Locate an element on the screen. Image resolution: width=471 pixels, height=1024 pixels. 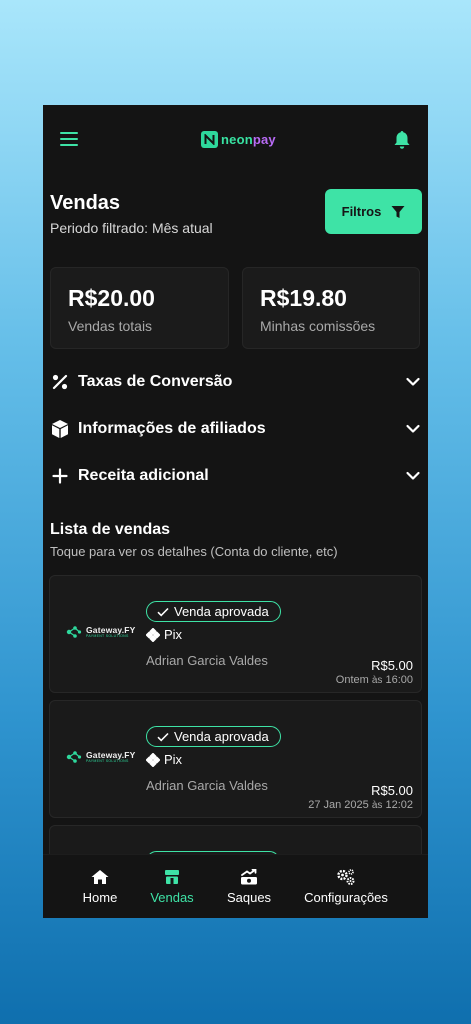
stat-card-total-sales: R$20.00 Vendas totais is located at coordinates (139, 308).